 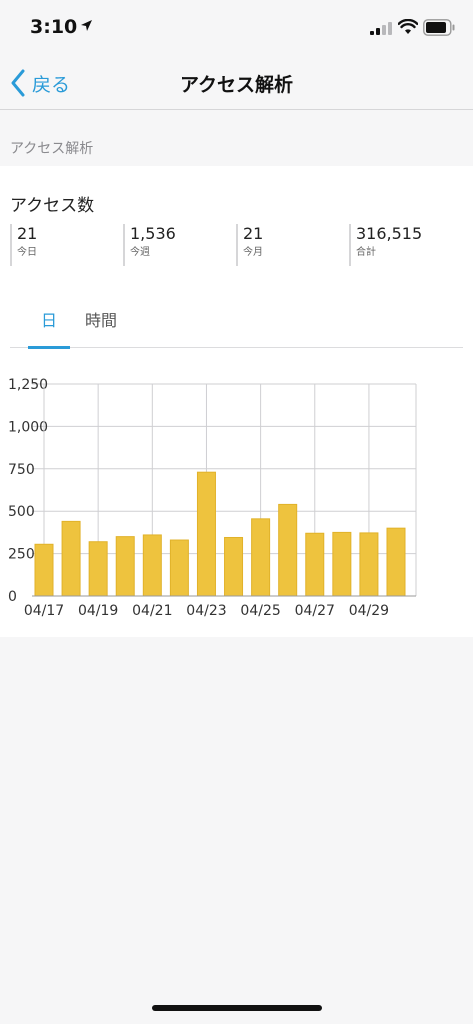 I want to click on stat-label: 今日, so click(x=27, y=252).